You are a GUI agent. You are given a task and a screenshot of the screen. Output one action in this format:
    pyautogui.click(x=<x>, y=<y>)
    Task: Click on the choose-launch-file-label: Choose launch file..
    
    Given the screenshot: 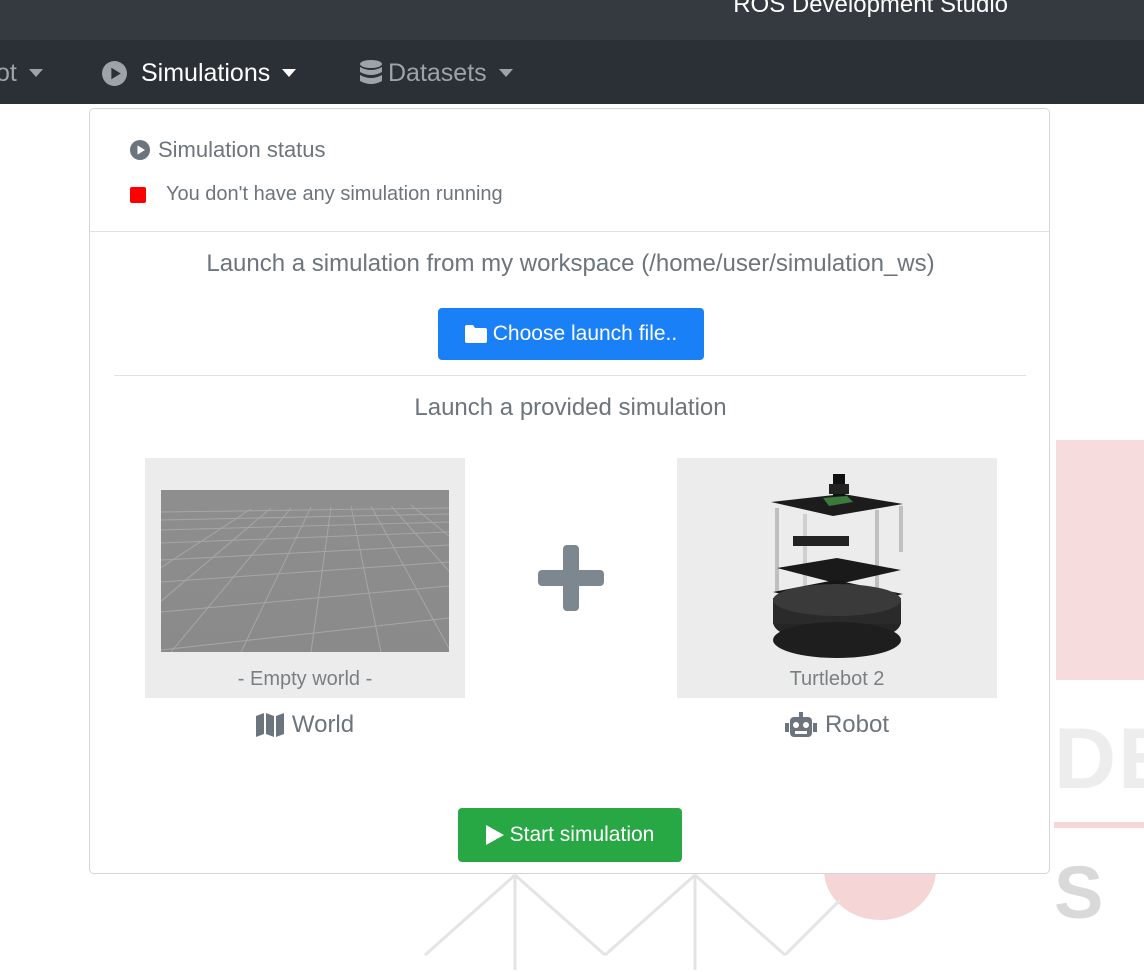 What is the action you would take?
    pyautogui.click(x=585, y=333)
    